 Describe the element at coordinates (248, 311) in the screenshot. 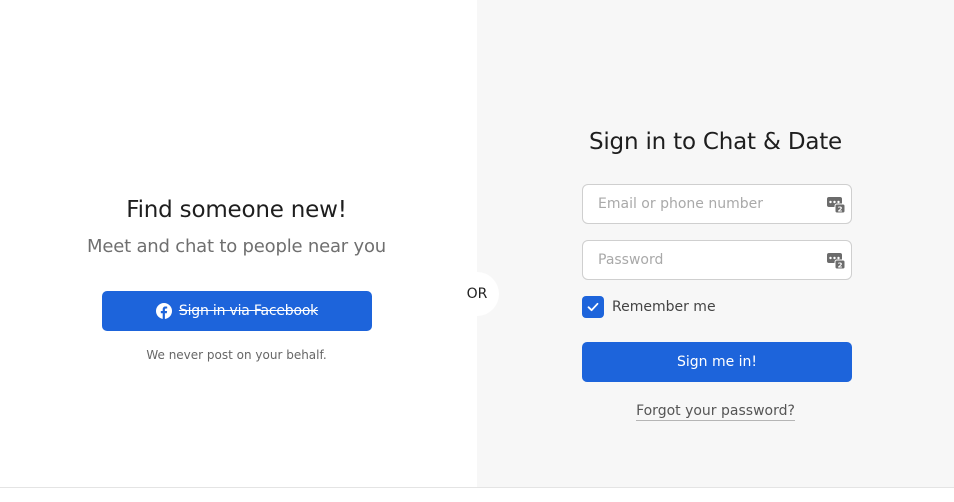

I see `facebook-signin-label: Sign in via Facebook` at that location.